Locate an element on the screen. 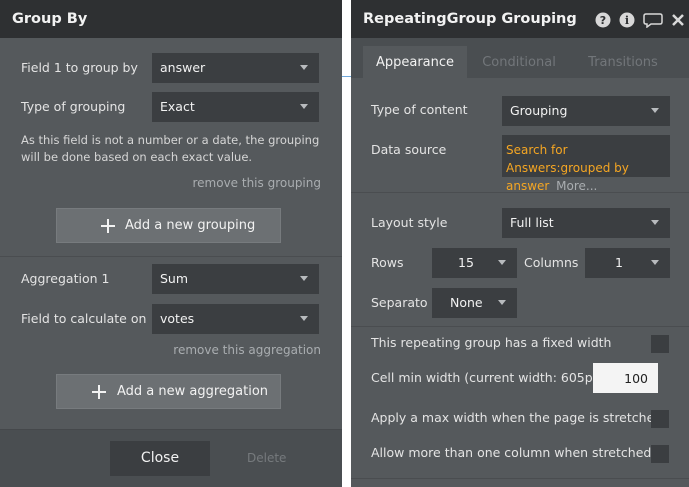 Image resolution: width=689 pixels, height=487 pixels. field1-value: answer is located at coordinates (183, 67).